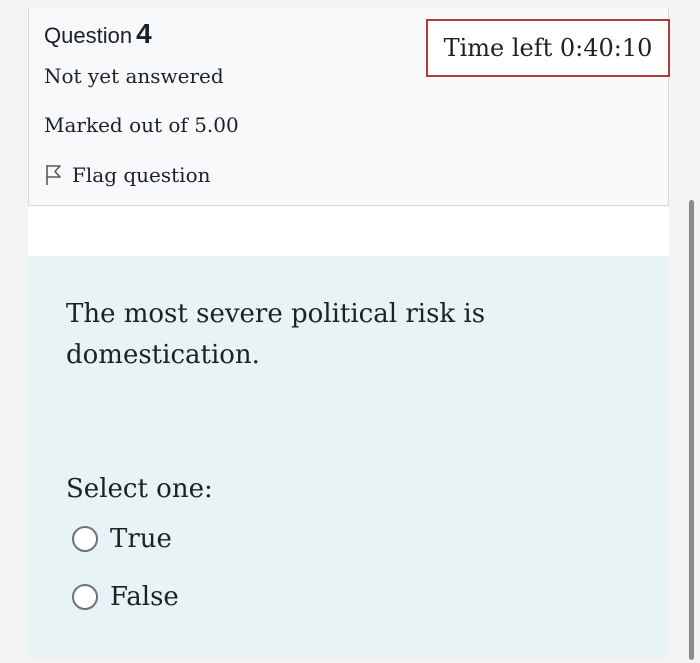 The width and height of the screenshot is (700, 663). What do you see at coordinates (144, 33) in the screenshot?
I see `question-number: 4` at bounding box center [144, 33].